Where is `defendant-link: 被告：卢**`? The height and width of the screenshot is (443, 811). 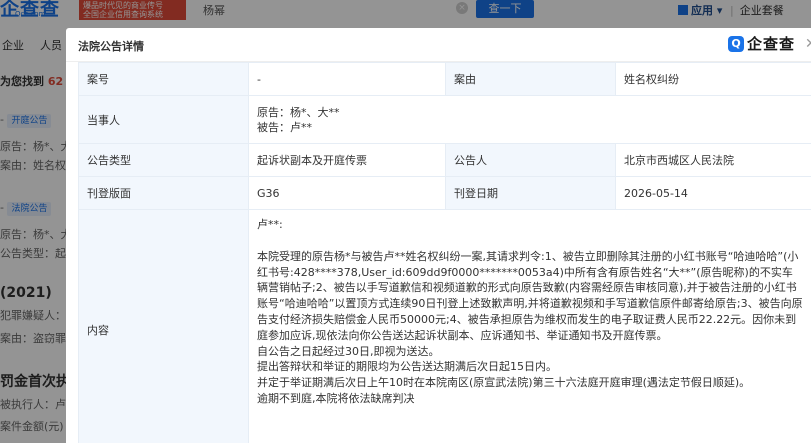 defendant-link: 被告：卢** is located at coordinates (530, 127).